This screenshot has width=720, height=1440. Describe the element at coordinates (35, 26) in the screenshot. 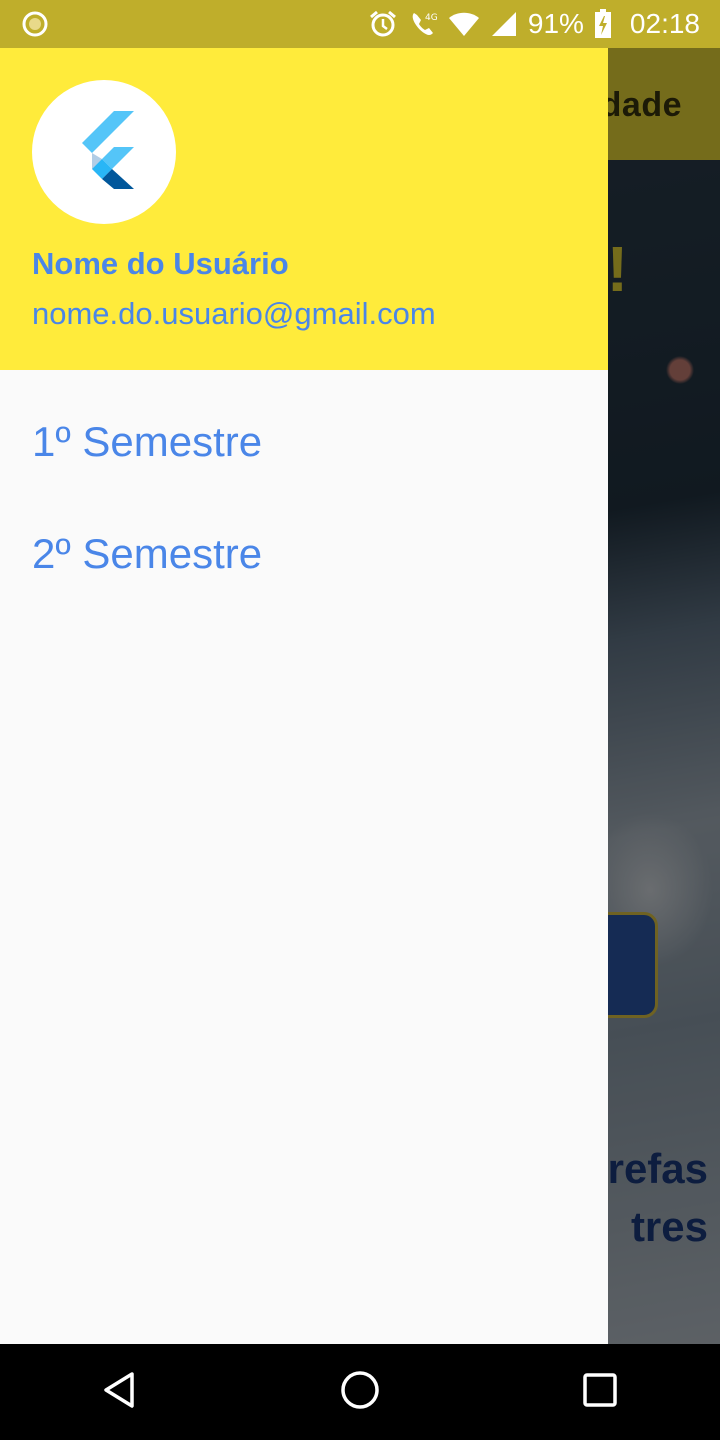

I see `notification-dot-icon` at that location.